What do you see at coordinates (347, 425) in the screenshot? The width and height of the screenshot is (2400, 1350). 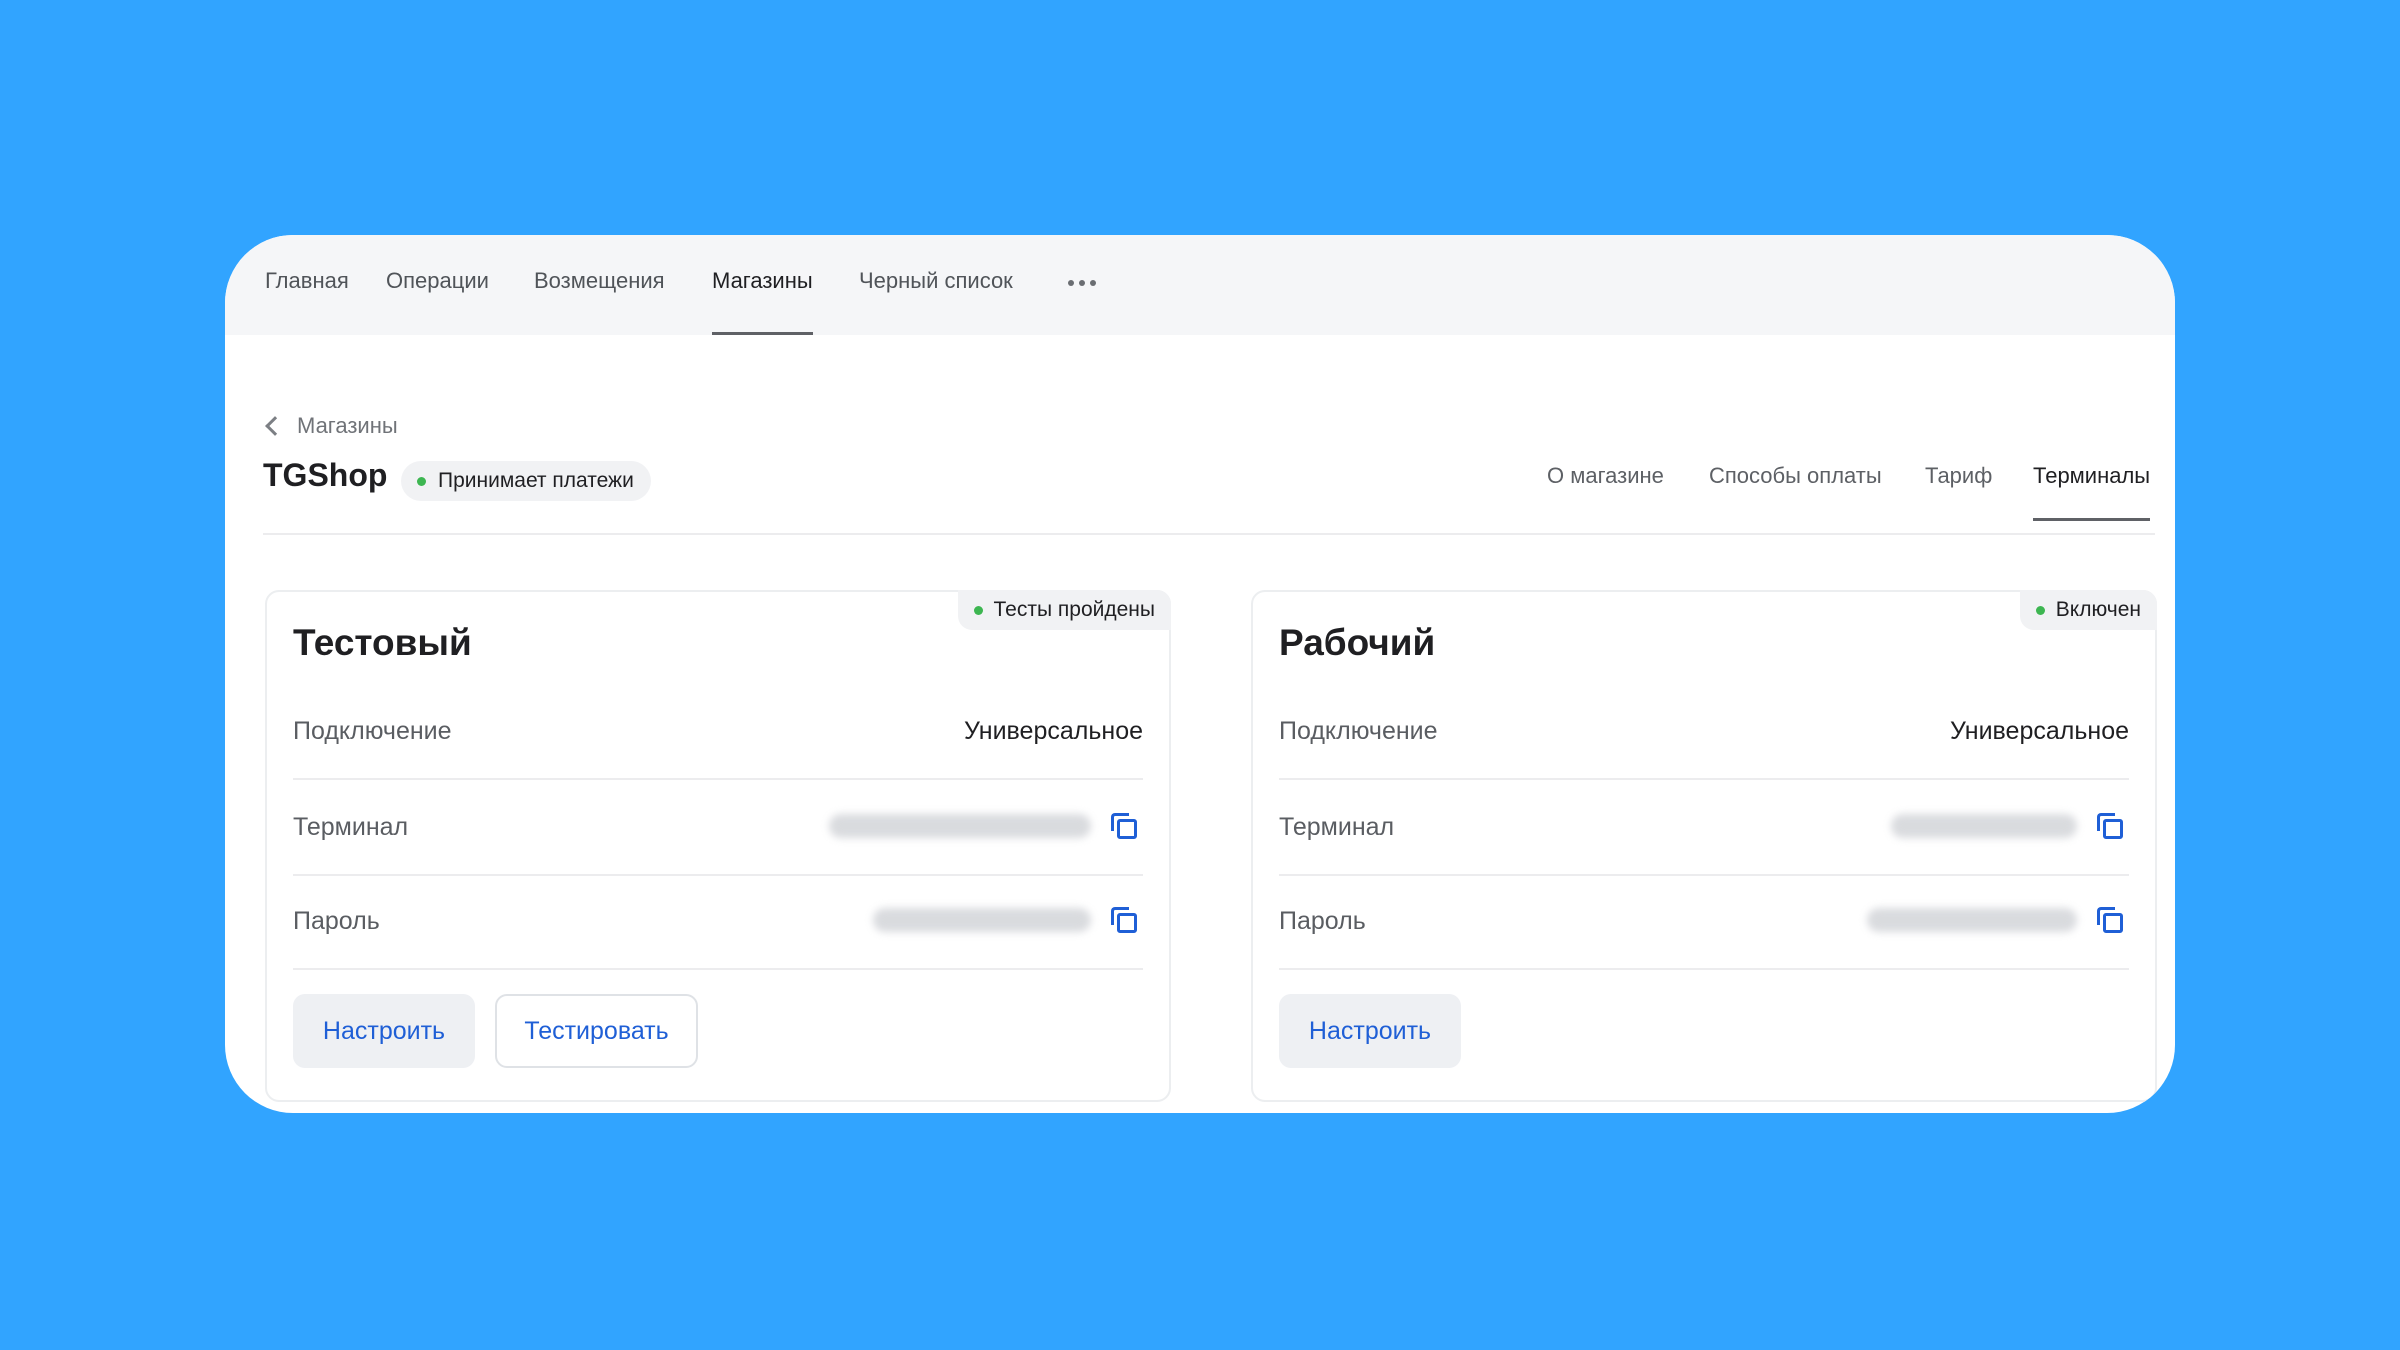 I see `breadcrumb-label: Магазины` at bounding box center [347, 425].